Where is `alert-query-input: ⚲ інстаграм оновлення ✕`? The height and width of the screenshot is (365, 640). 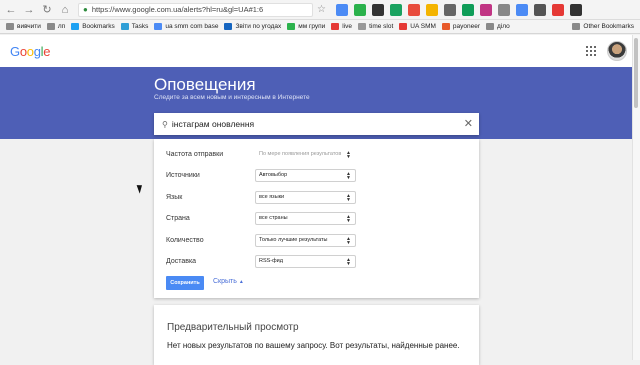 alert-query-input: ⚲ інстаграм оновлення ✕ is located at coordinates (316, 124).